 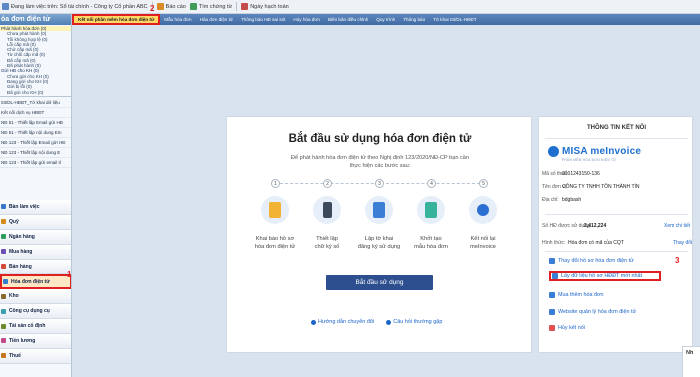 I want to click on payroll-icon, so click(x=3, y=341).